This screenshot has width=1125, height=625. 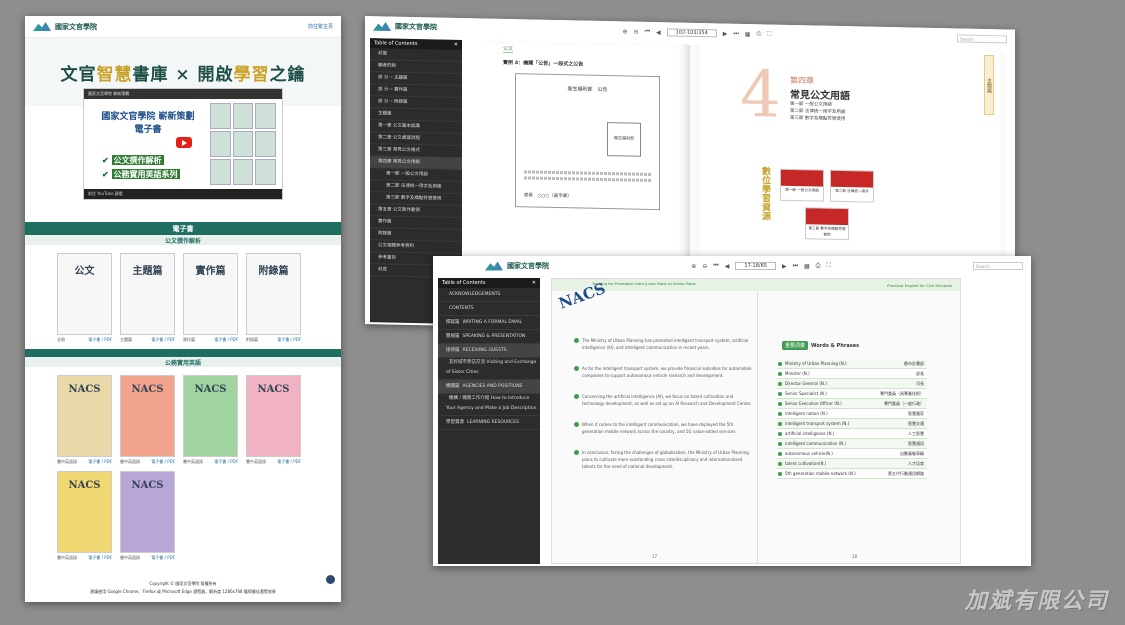 What do you see at coordinates (183, 194) in the screenshot?
I see `video-bottom-bar: 前往 YouTube 觀看` at bounding box center [183, 194].